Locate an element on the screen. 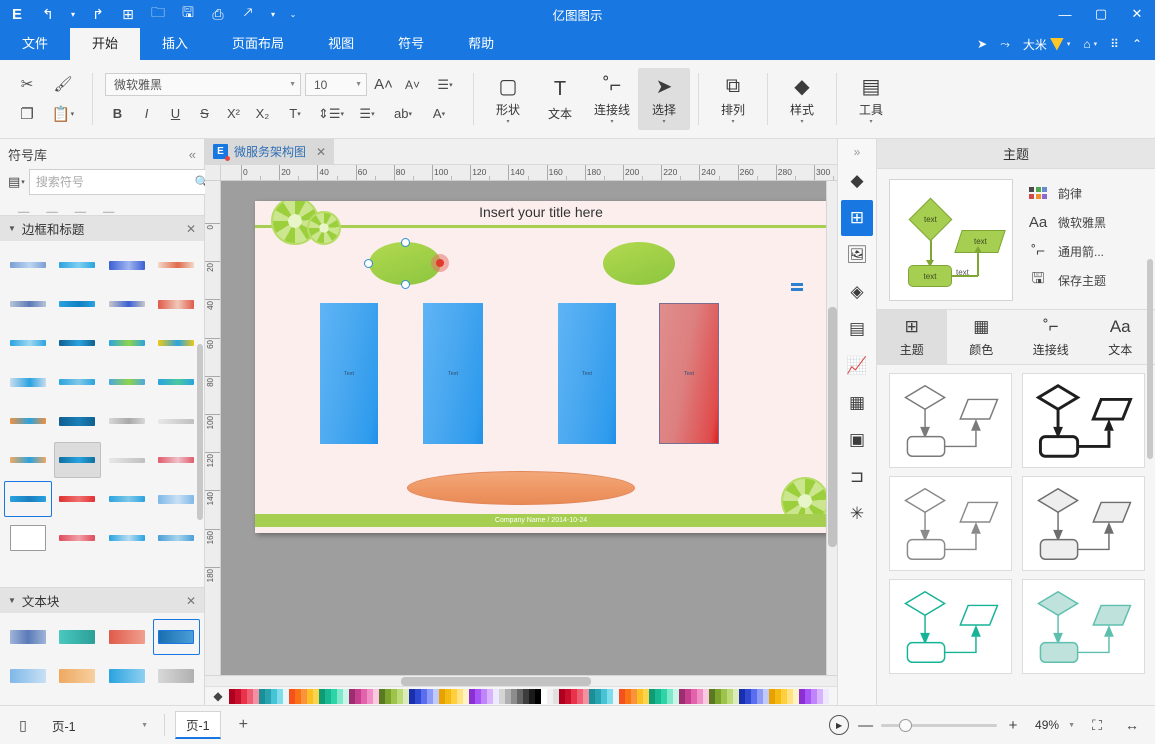 The height and width of the screenshot is (744, 1155). skin-icon: ⌂ ▾ is located at coordinates (1090, 44).